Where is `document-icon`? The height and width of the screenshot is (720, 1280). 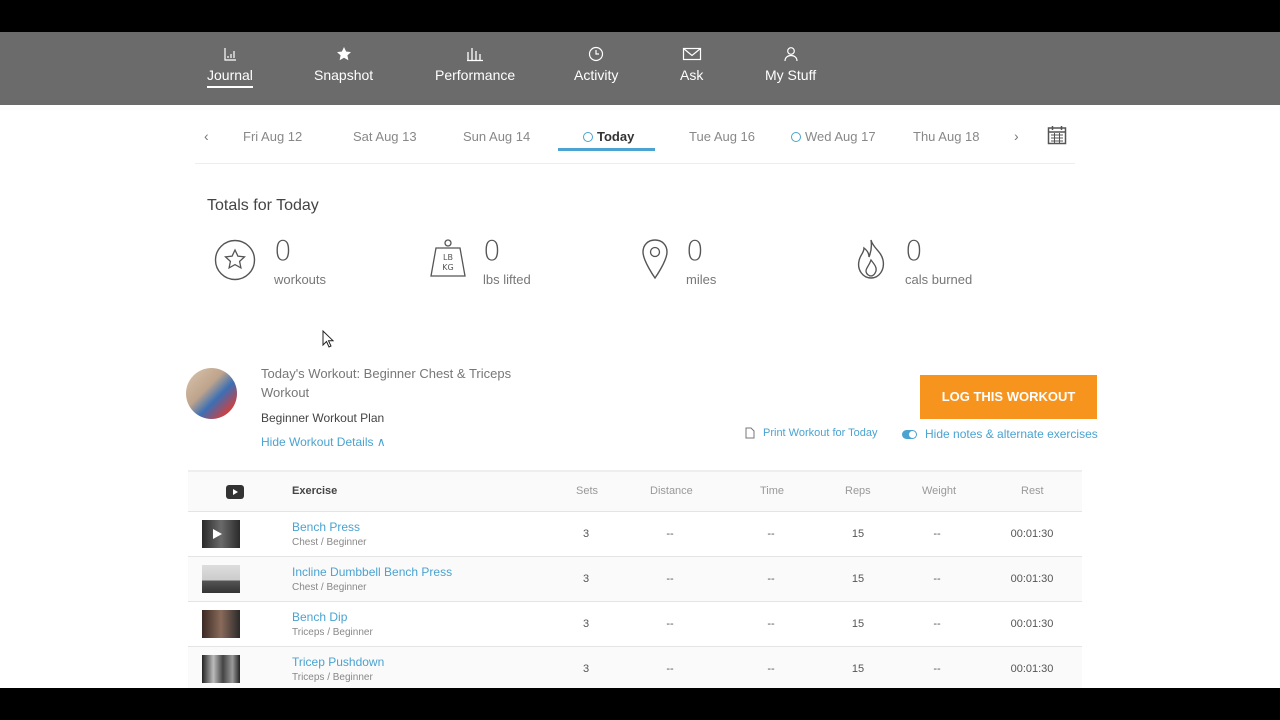
document-icon is located at coordinates (750, 433).